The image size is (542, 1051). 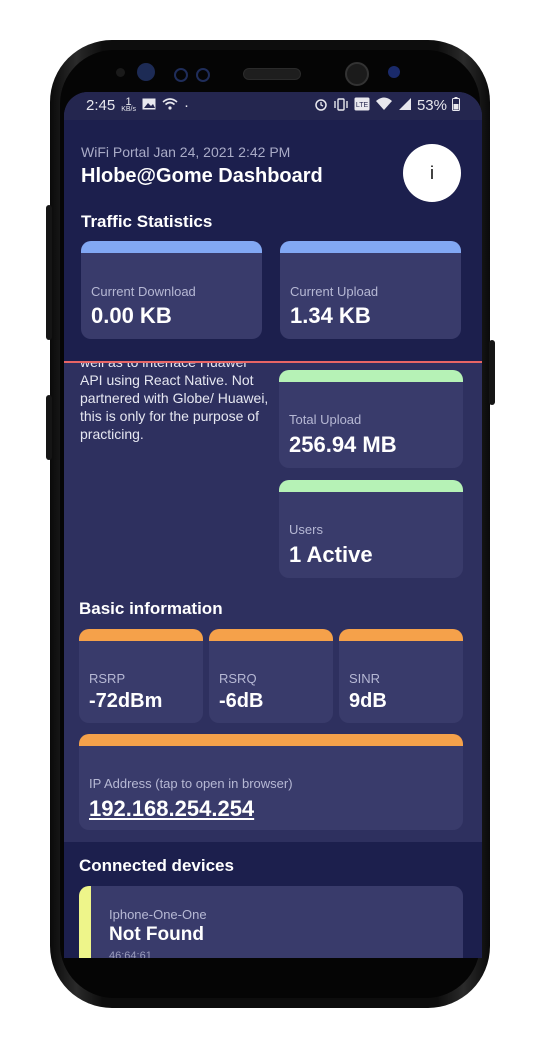 What do you see at coordinates (131, 315) in the screenshot?
I see `current-download-value: 0.00 KB` at bounding box center [131, 315].